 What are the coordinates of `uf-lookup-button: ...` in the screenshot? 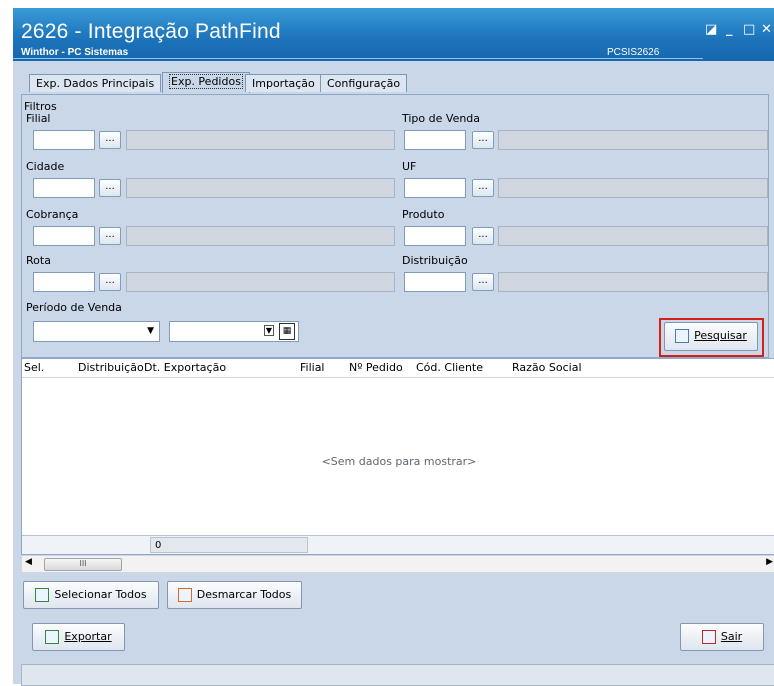 It's located at (483, 188).